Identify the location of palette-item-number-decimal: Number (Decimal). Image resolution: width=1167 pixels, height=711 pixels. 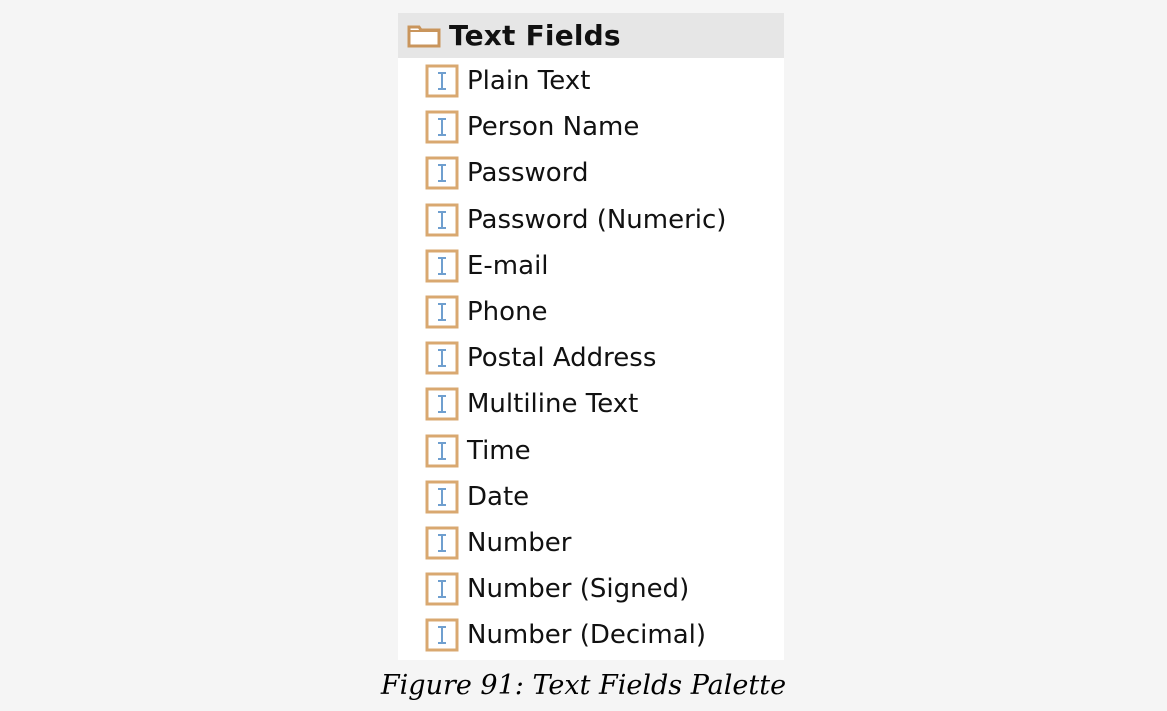
(591, 635).